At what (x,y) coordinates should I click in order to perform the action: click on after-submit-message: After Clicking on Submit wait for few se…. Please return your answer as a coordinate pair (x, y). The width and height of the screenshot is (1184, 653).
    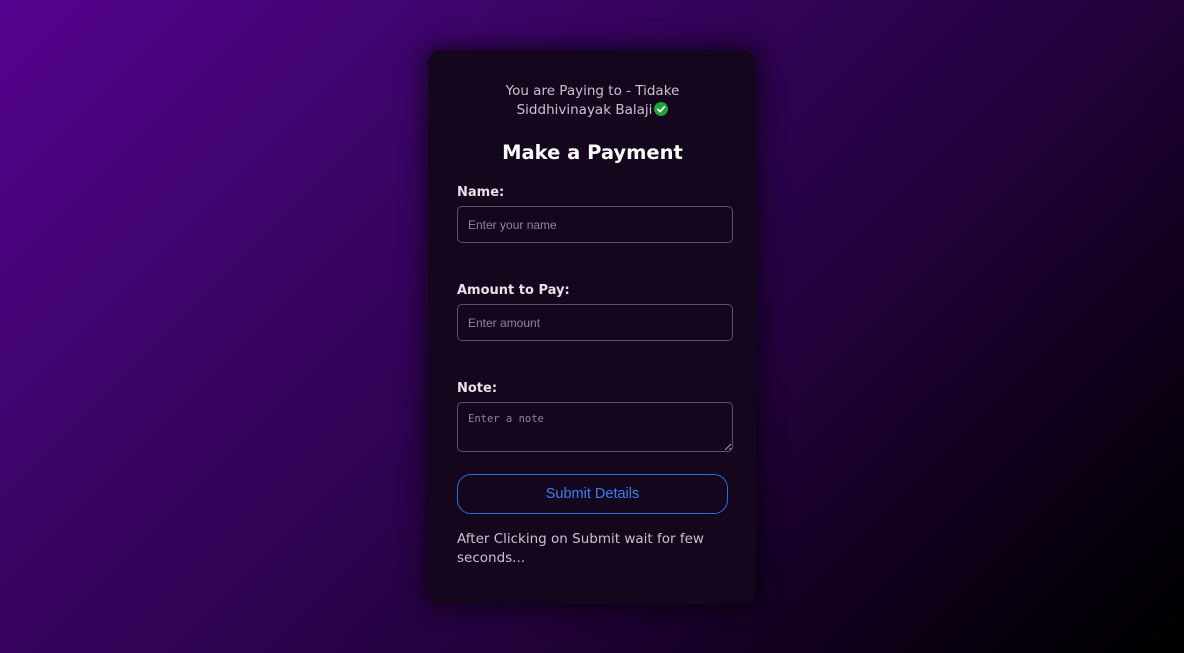
    Looking at the image, I should click on (580, 548).